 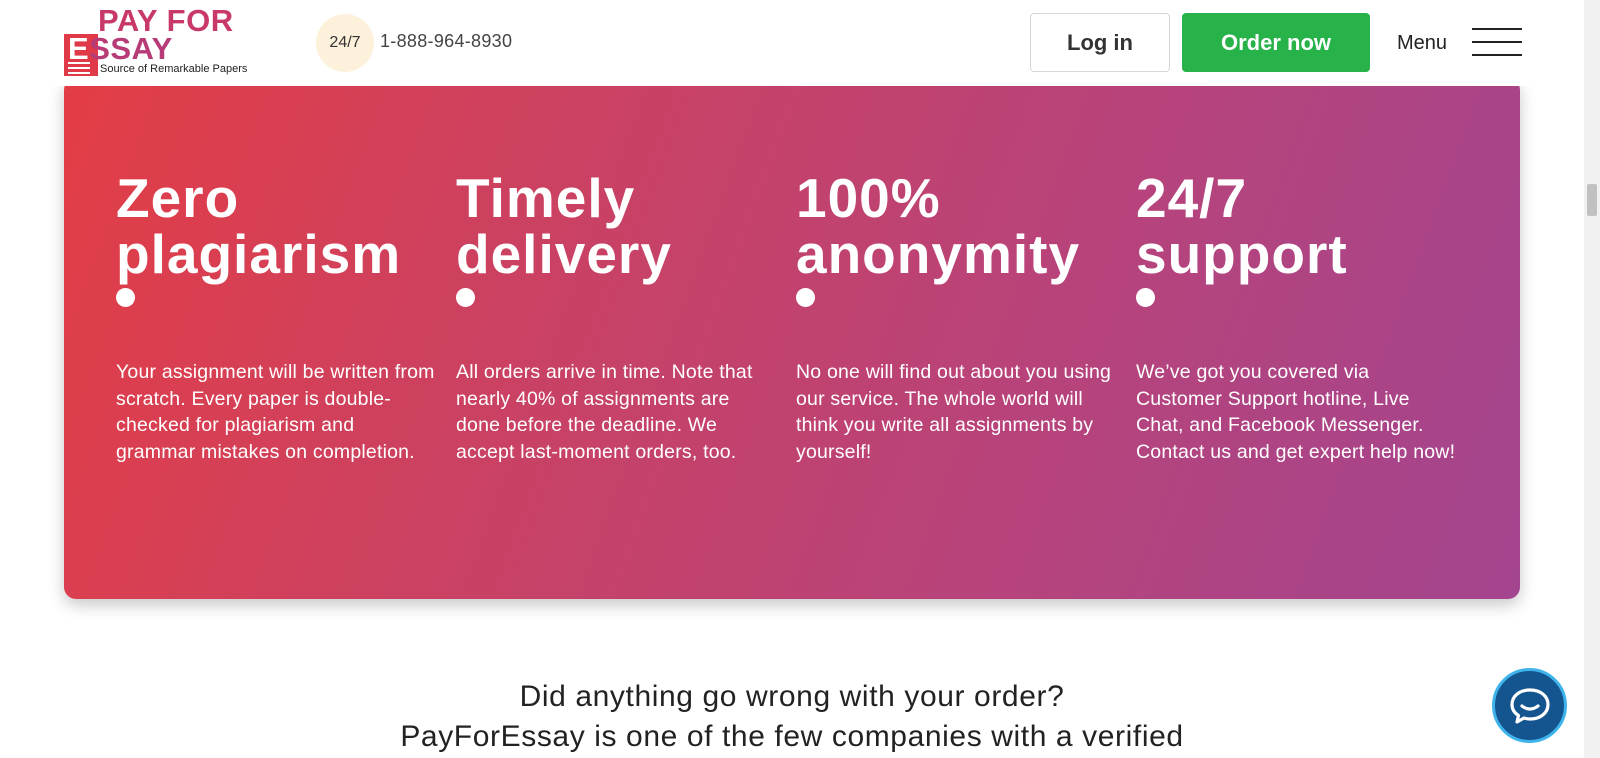 I want to click on feature-title: Zero plagiarism, so click(x=259, y=226).